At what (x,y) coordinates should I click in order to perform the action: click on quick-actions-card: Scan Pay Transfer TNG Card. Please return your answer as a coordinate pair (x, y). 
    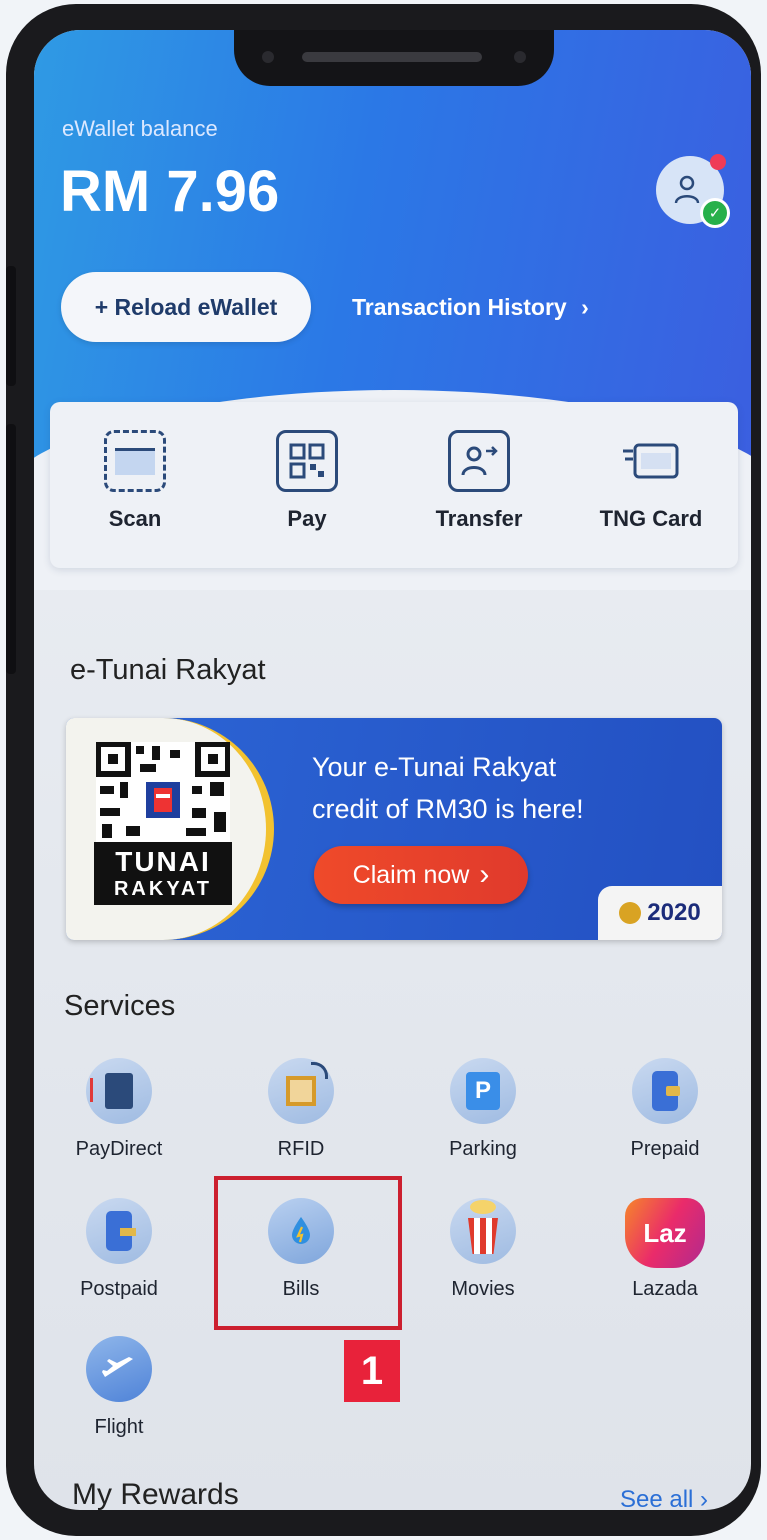
    Looking at the image, I should click on (394, 485).